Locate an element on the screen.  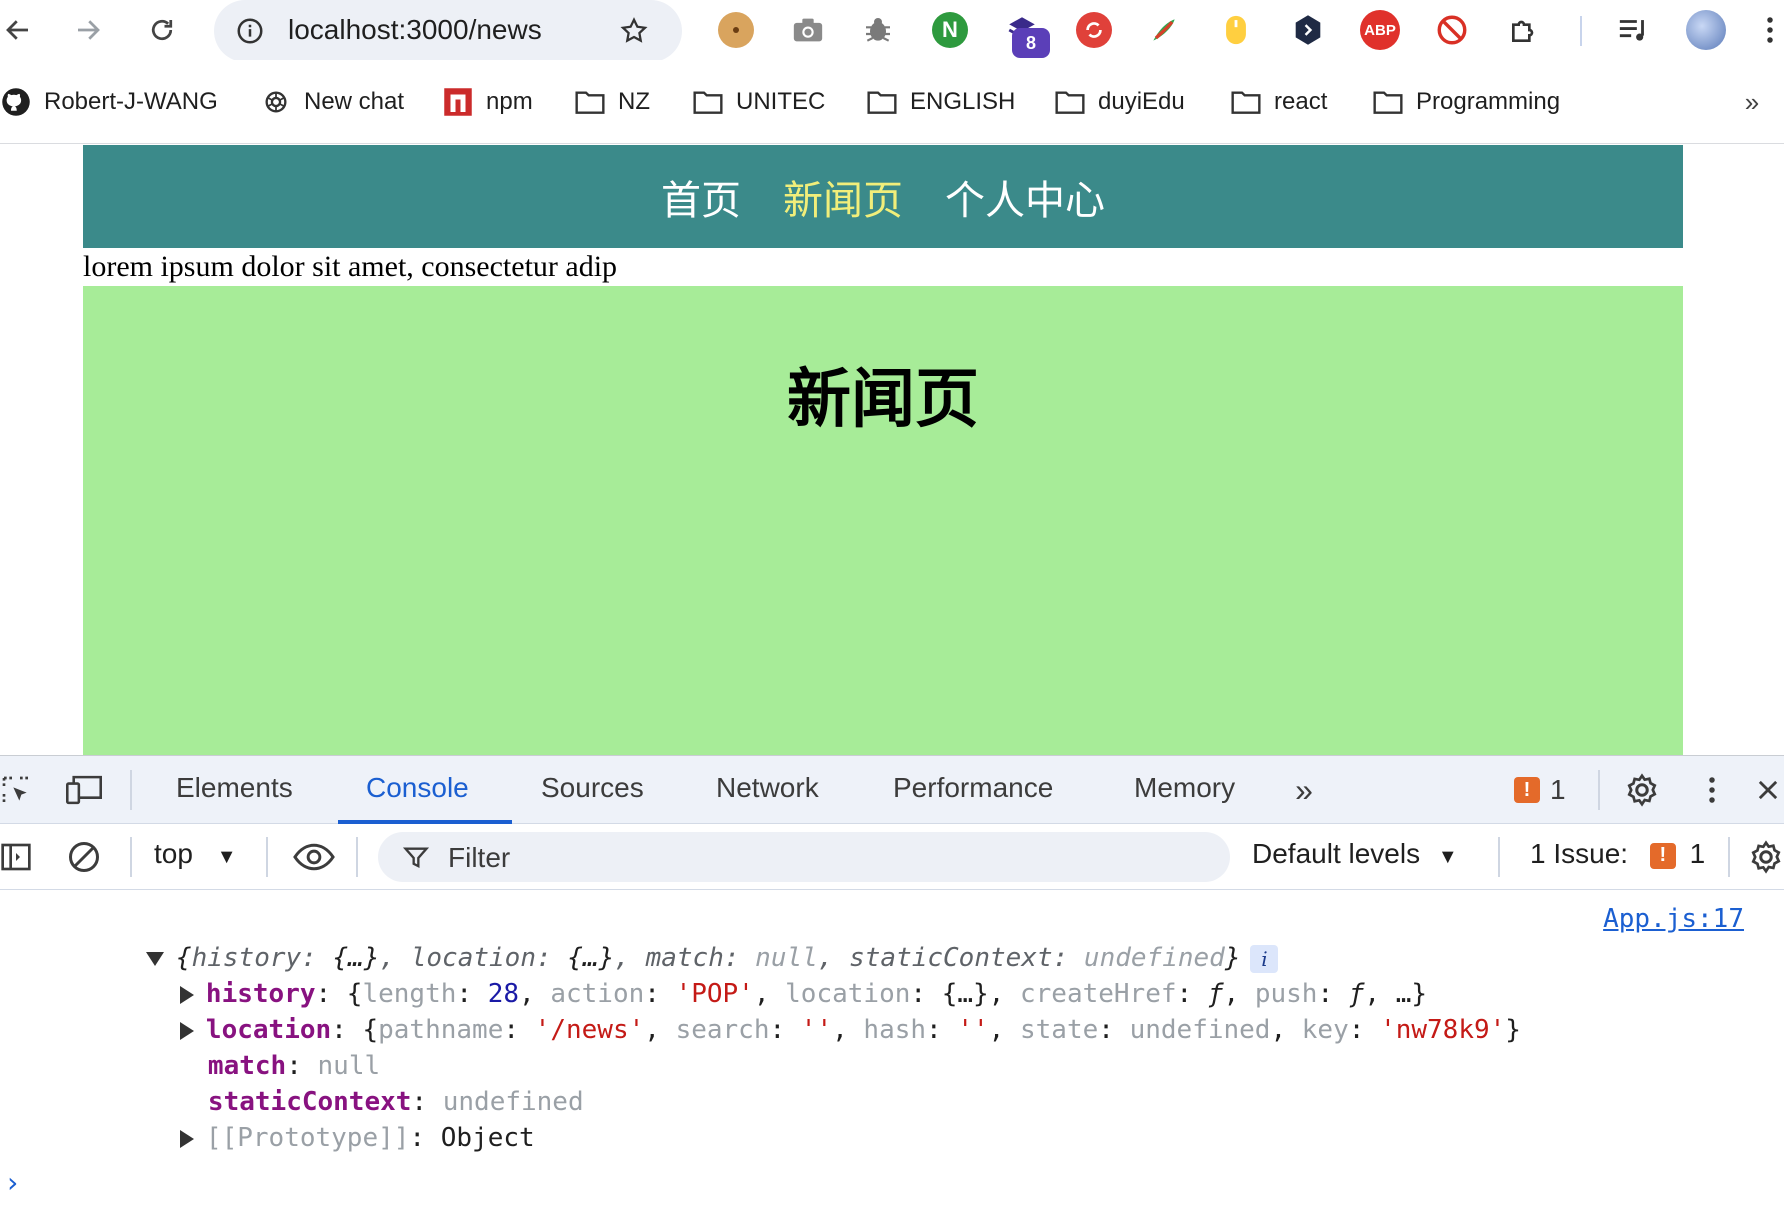
nav-link-news: 新闻页 is located at coordinates (843, 197).